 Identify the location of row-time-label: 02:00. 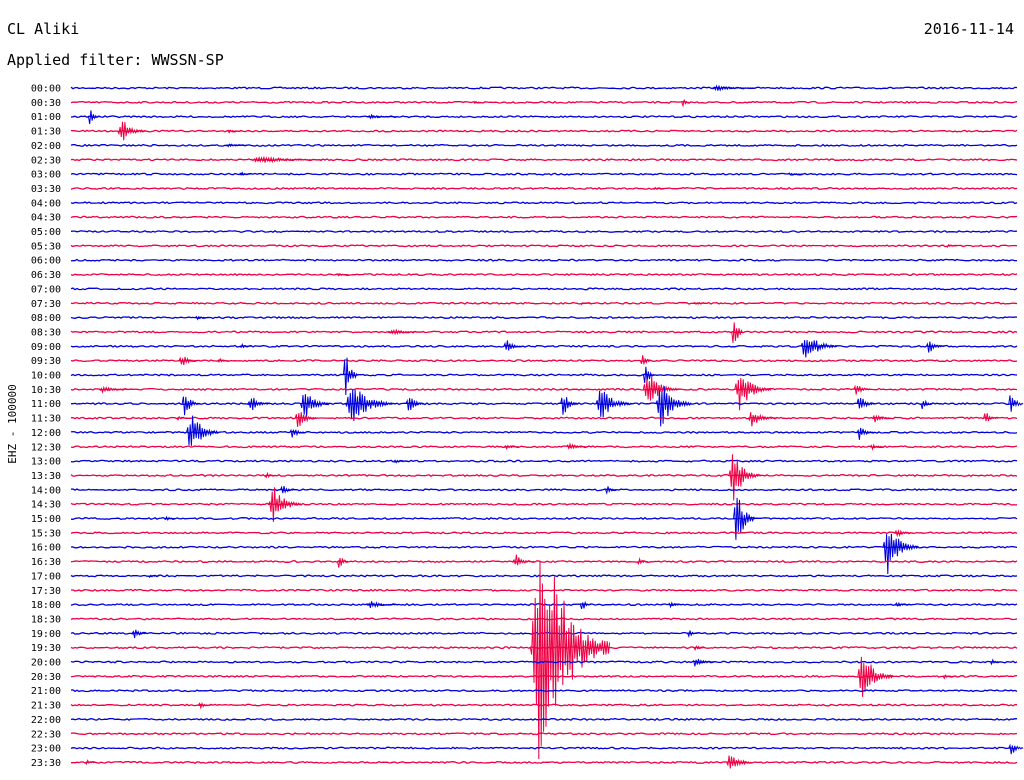
(46, 146).